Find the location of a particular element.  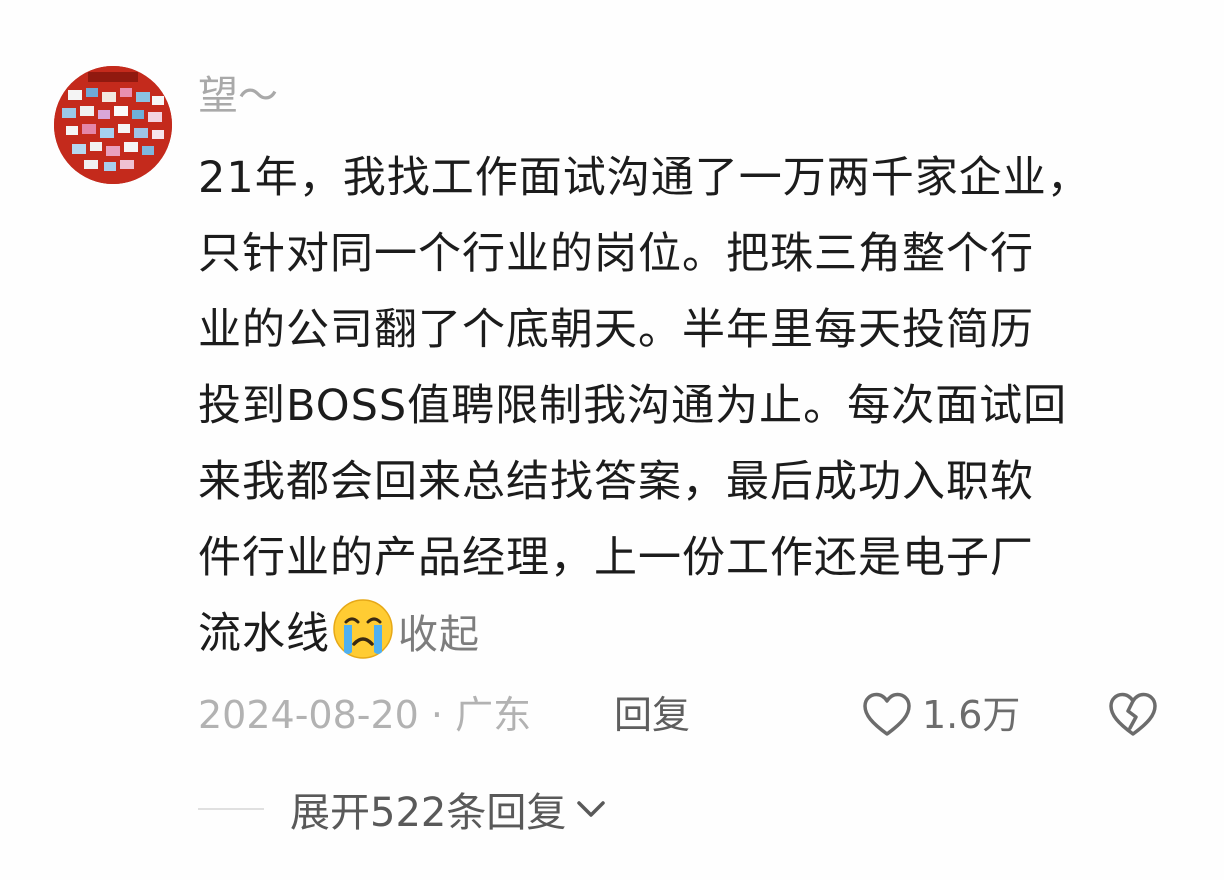

comment-line: 投到BOSS值聘限制我沟通为止。每次面试回 is located at coordinates (633, 406).